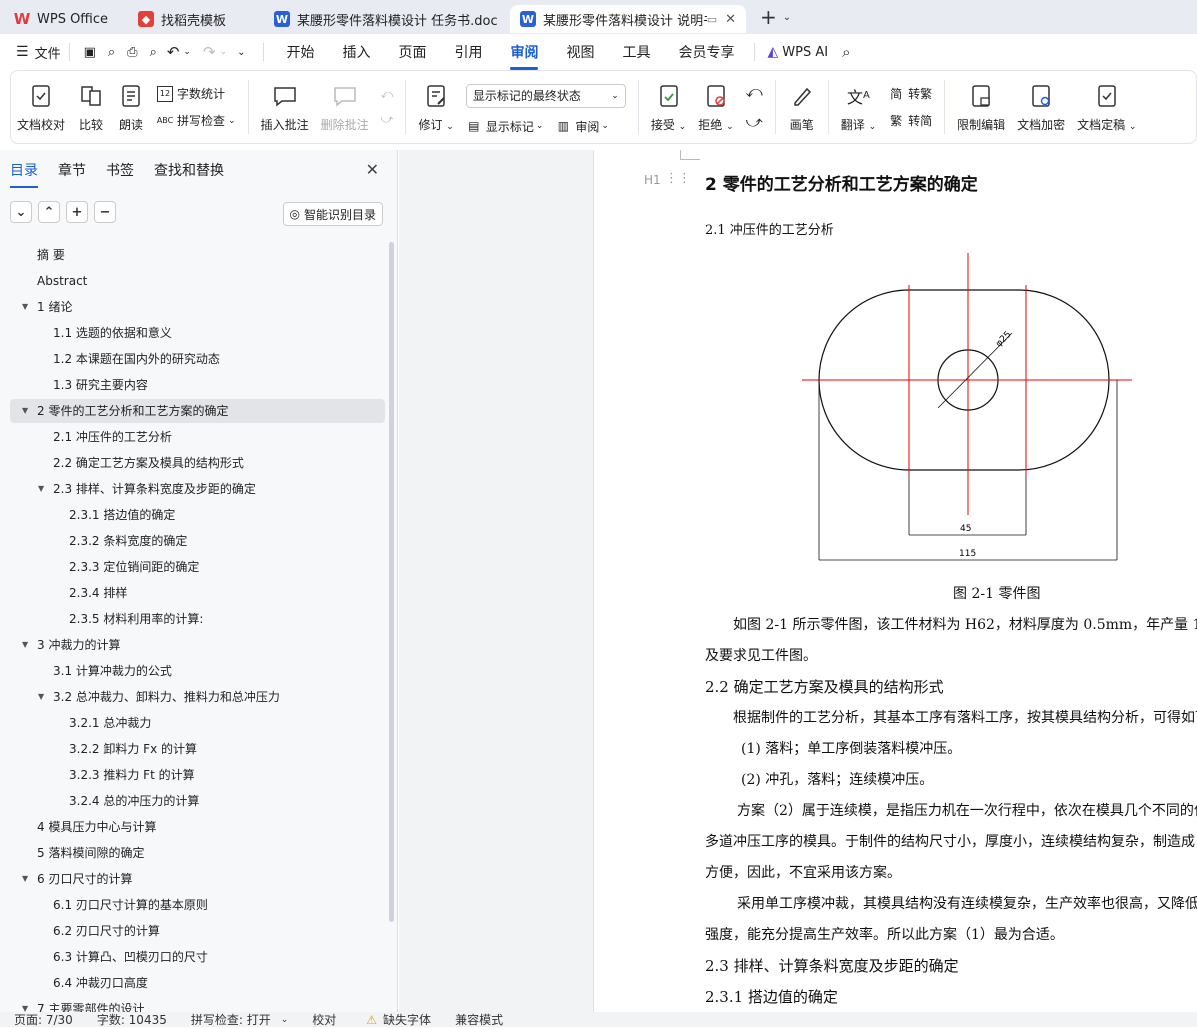  What do you see at coordinates (981, 107) in the screenshot?
I see `restrict-edit-button: 限制编辑` at bounding box center [981, 107].